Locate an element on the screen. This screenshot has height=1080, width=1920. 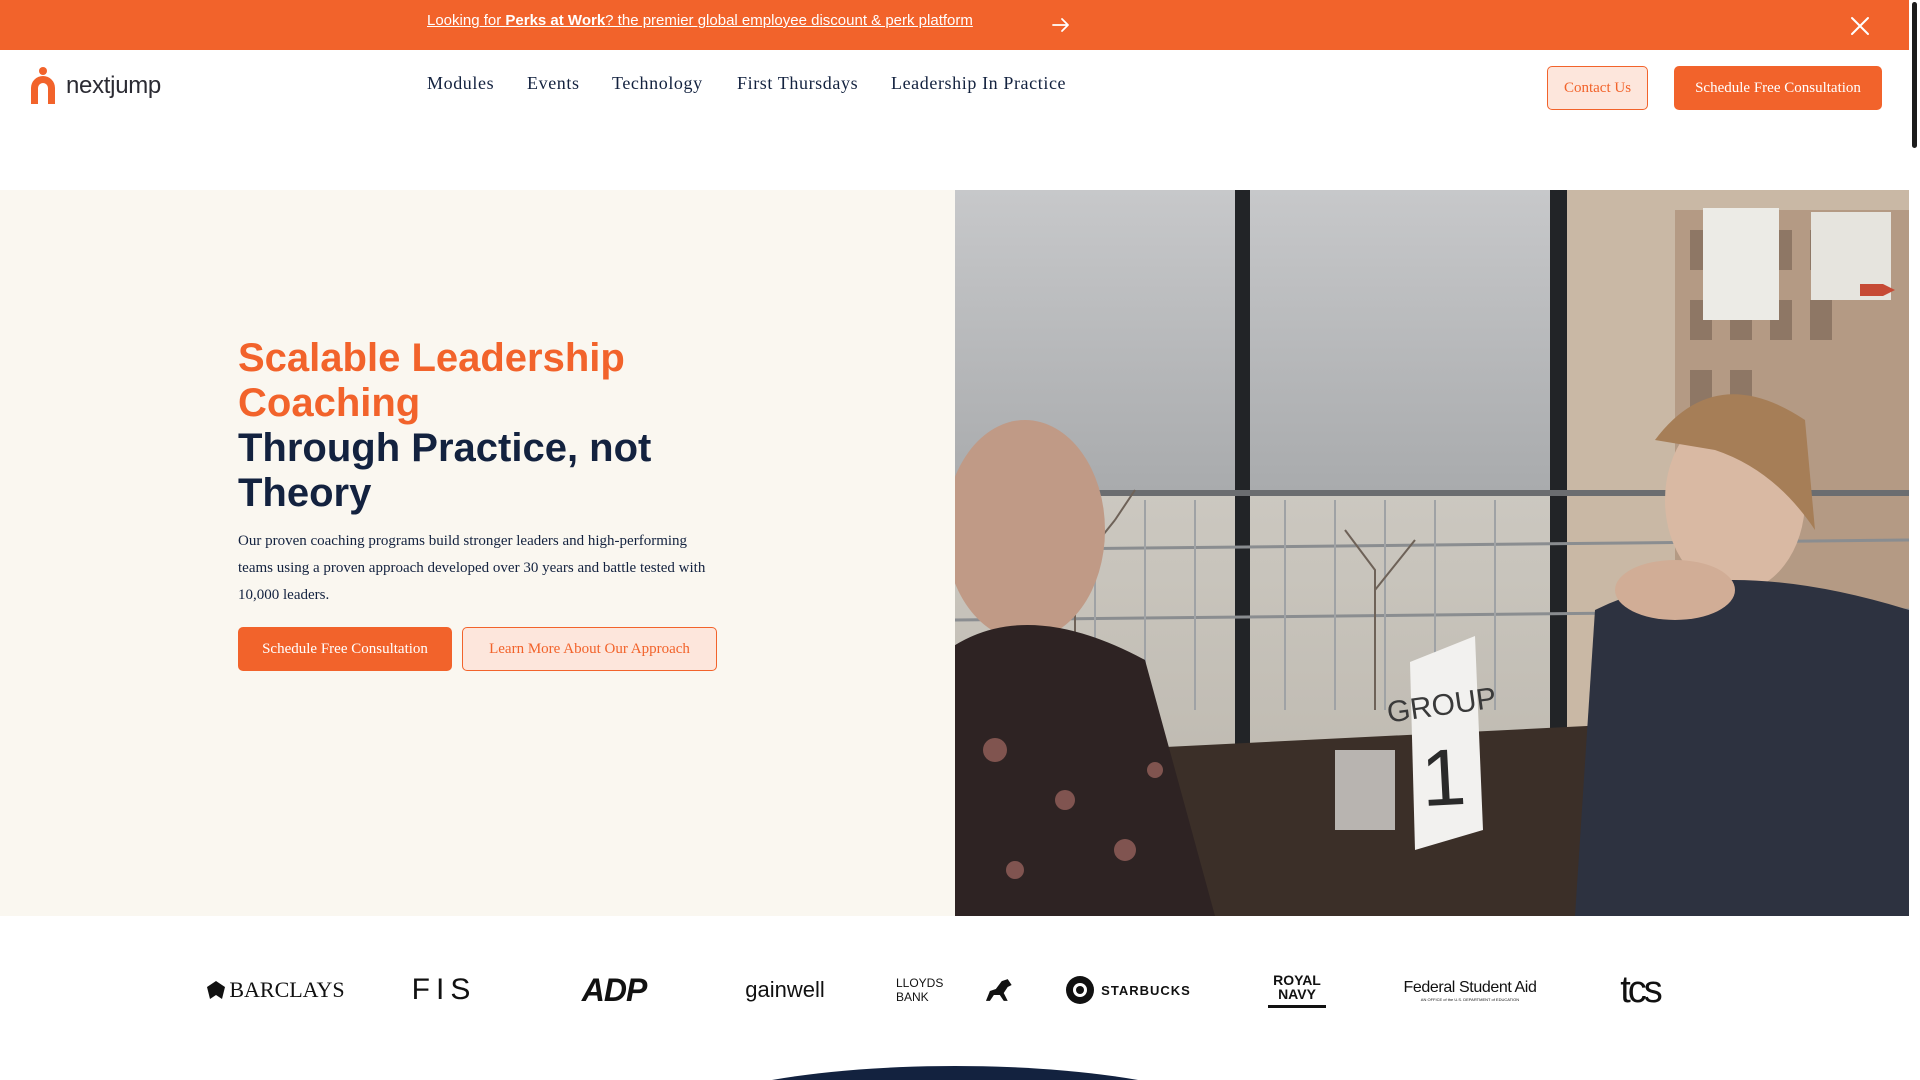
nextjump-logo-icon is located at coordinates (43, 85).